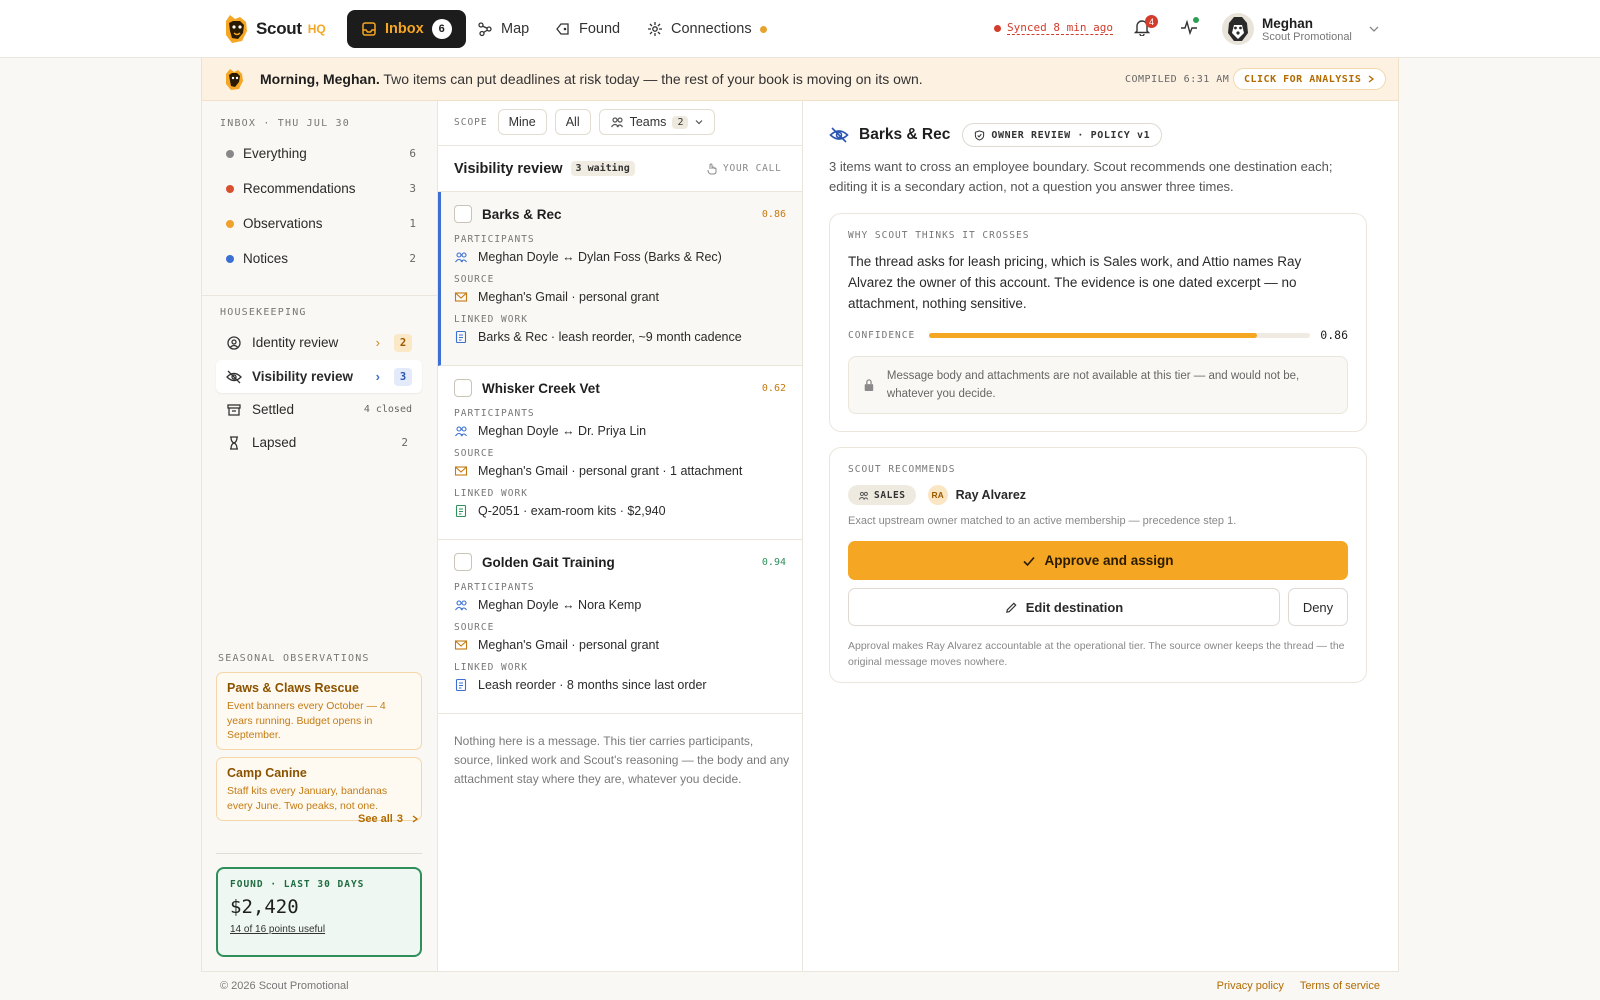 This screenshot has height=1000, width=1600. What do you see at coordinates (522, 214) in the screenshot?
I see `item-name: Barks & Rec` at bounding box center [522, 214].